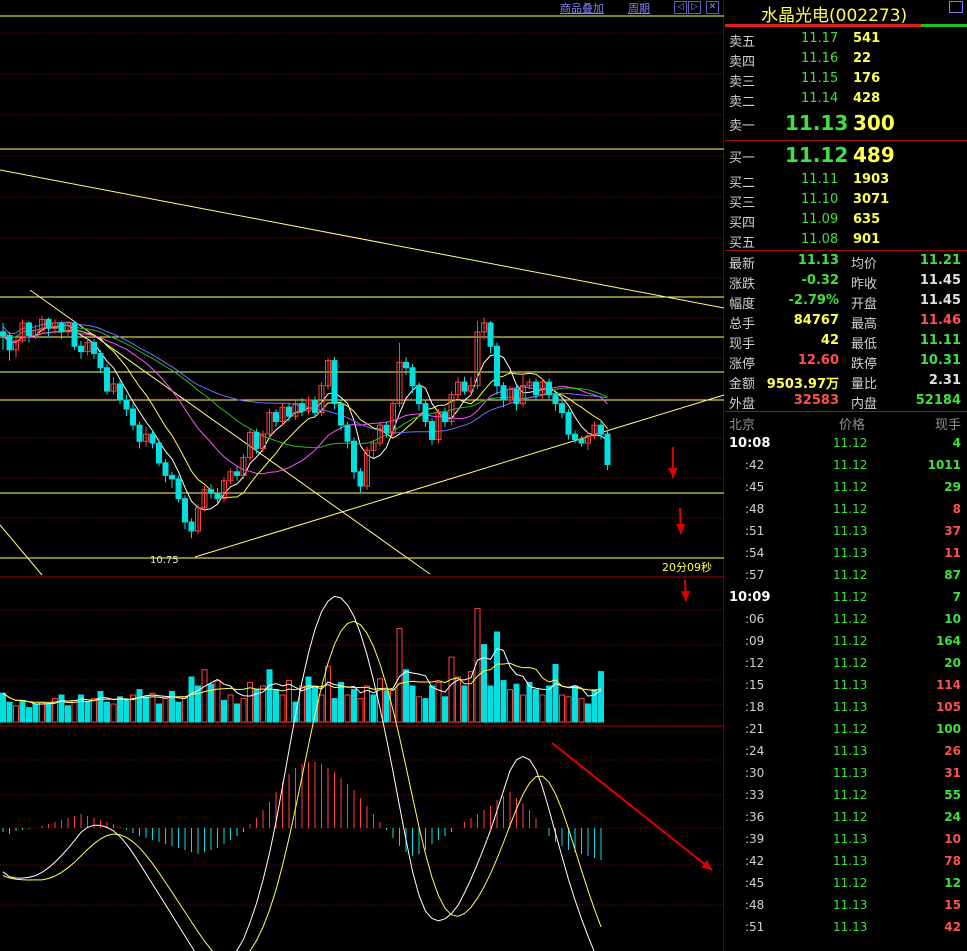  Describe the element at coordinates (846, 510) in the screenshot. I see `tick-row: :48 11.12 8` at that location.